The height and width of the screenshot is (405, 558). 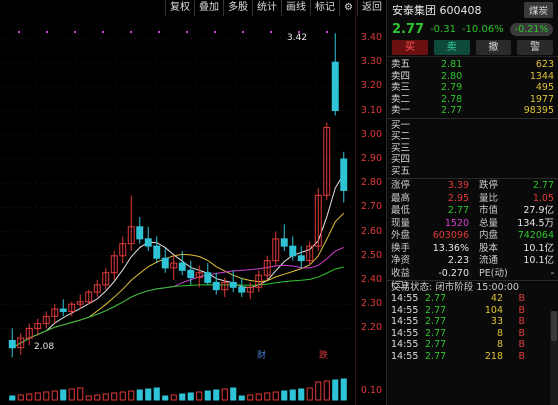 What do you see at coordinates (410, 47) in the screenshot?
I see `buy-button: 买` at bounding box center [410, 47].